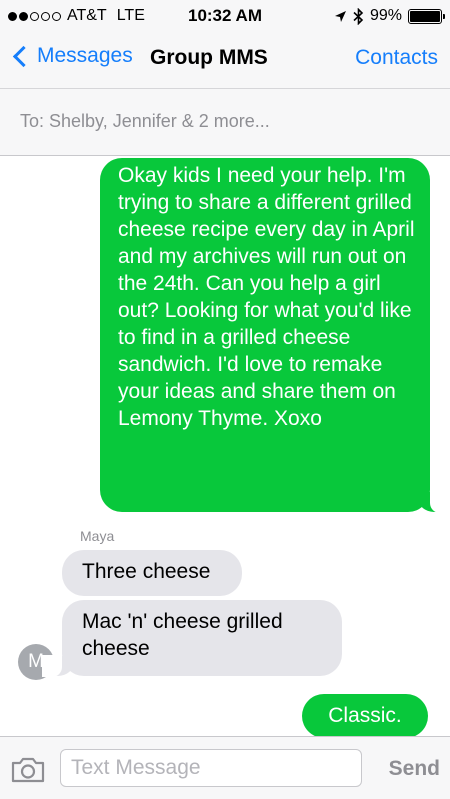 The width and height of the screenshot is (450, 799). Describe the element at coordinates (385, 15) in the screenshot. I see `battery-percent: 99%` at that location.